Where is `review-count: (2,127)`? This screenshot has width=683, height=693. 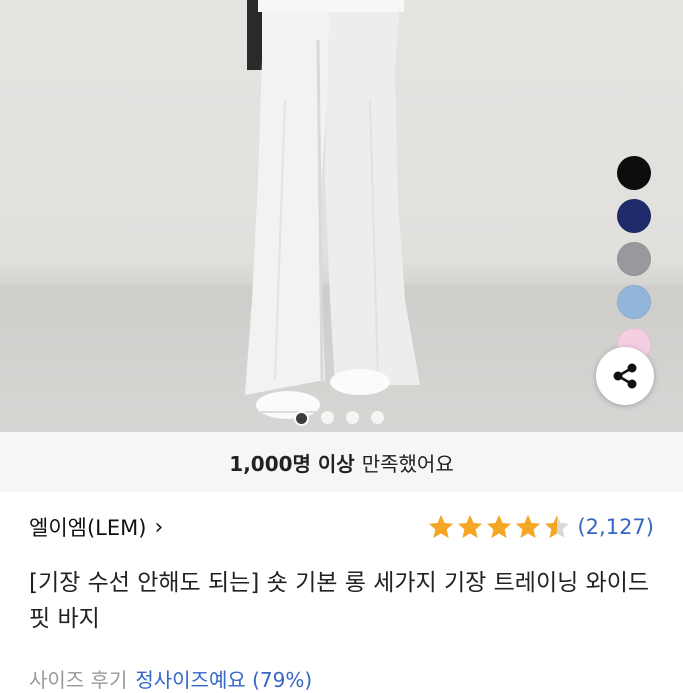 review-count: (2,127) is located at coordinates (615, 527).